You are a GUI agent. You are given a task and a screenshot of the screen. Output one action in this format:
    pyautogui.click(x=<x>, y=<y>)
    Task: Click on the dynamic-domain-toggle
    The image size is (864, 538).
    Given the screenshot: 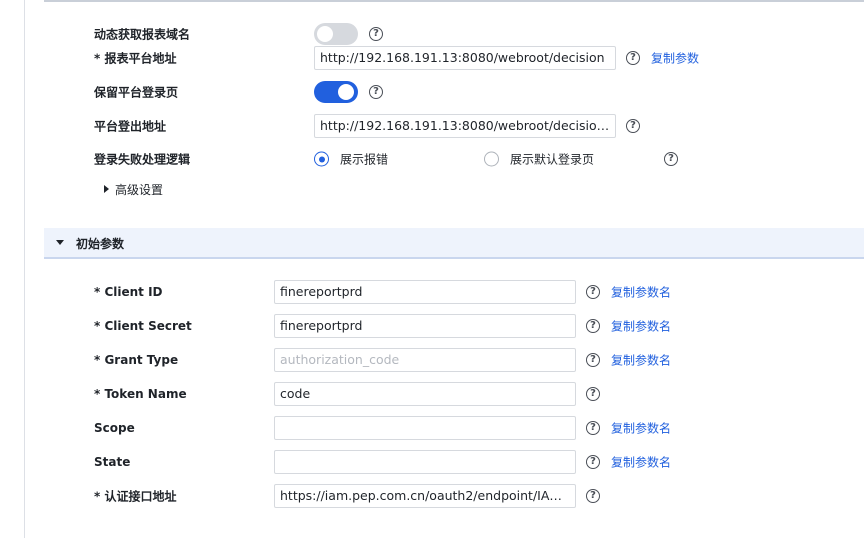 What is the action you would take?
    pyautogui.click(x=336, y=34)
    